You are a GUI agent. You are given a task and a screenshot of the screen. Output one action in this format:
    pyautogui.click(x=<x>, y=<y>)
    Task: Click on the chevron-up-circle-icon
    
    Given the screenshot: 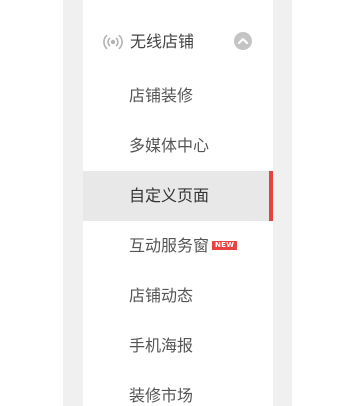 What is the action you would take?
    pyautogui.click(x=243, y=41)
    